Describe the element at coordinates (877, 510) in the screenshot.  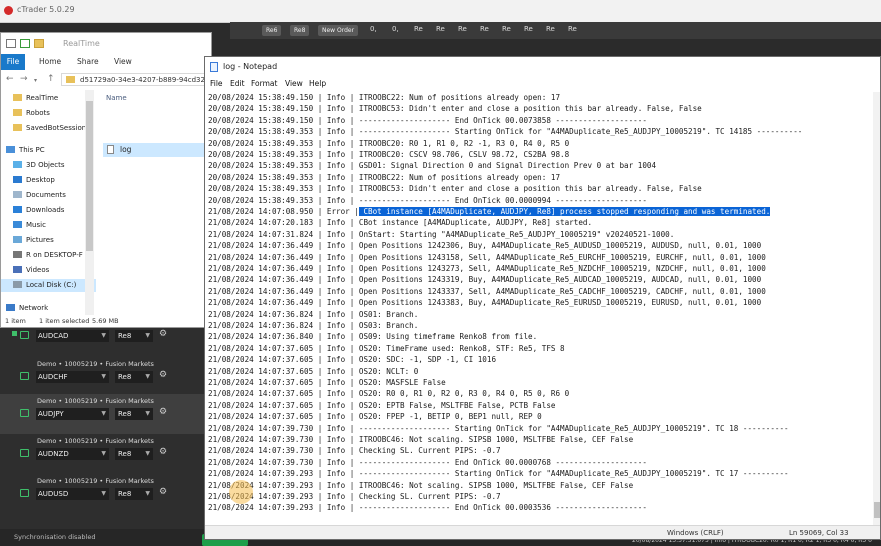
I see `vertical-scrollbar-thumb` at that location.